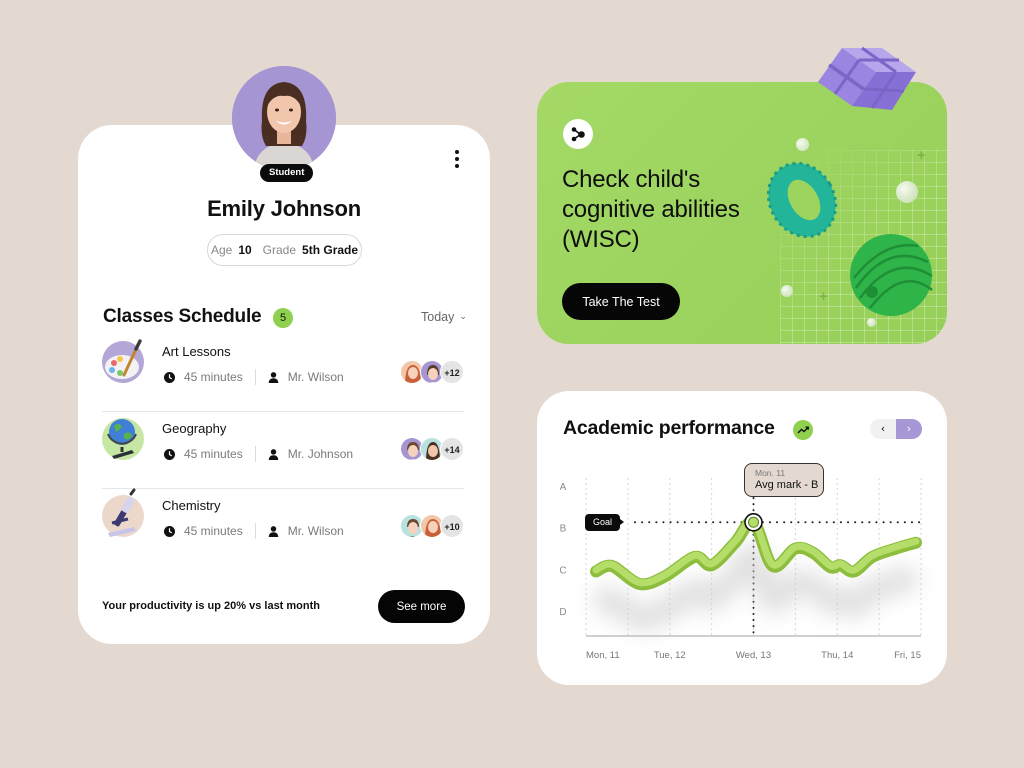 The width and height of the screenshot is (1024, 768). Describe the element at coordinates (194, 428) in the screenshot. I see `class-name: Geography` at that location.